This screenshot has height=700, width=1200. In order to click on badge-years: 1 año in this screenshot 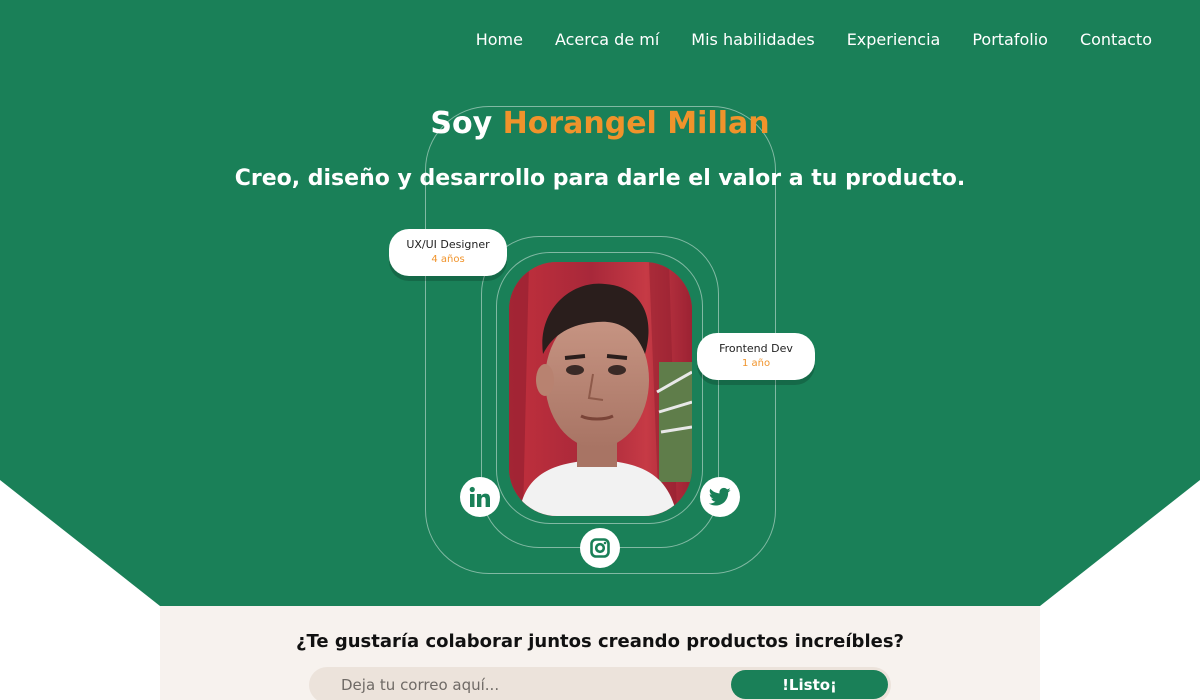, I will do `click(756, 363)`.